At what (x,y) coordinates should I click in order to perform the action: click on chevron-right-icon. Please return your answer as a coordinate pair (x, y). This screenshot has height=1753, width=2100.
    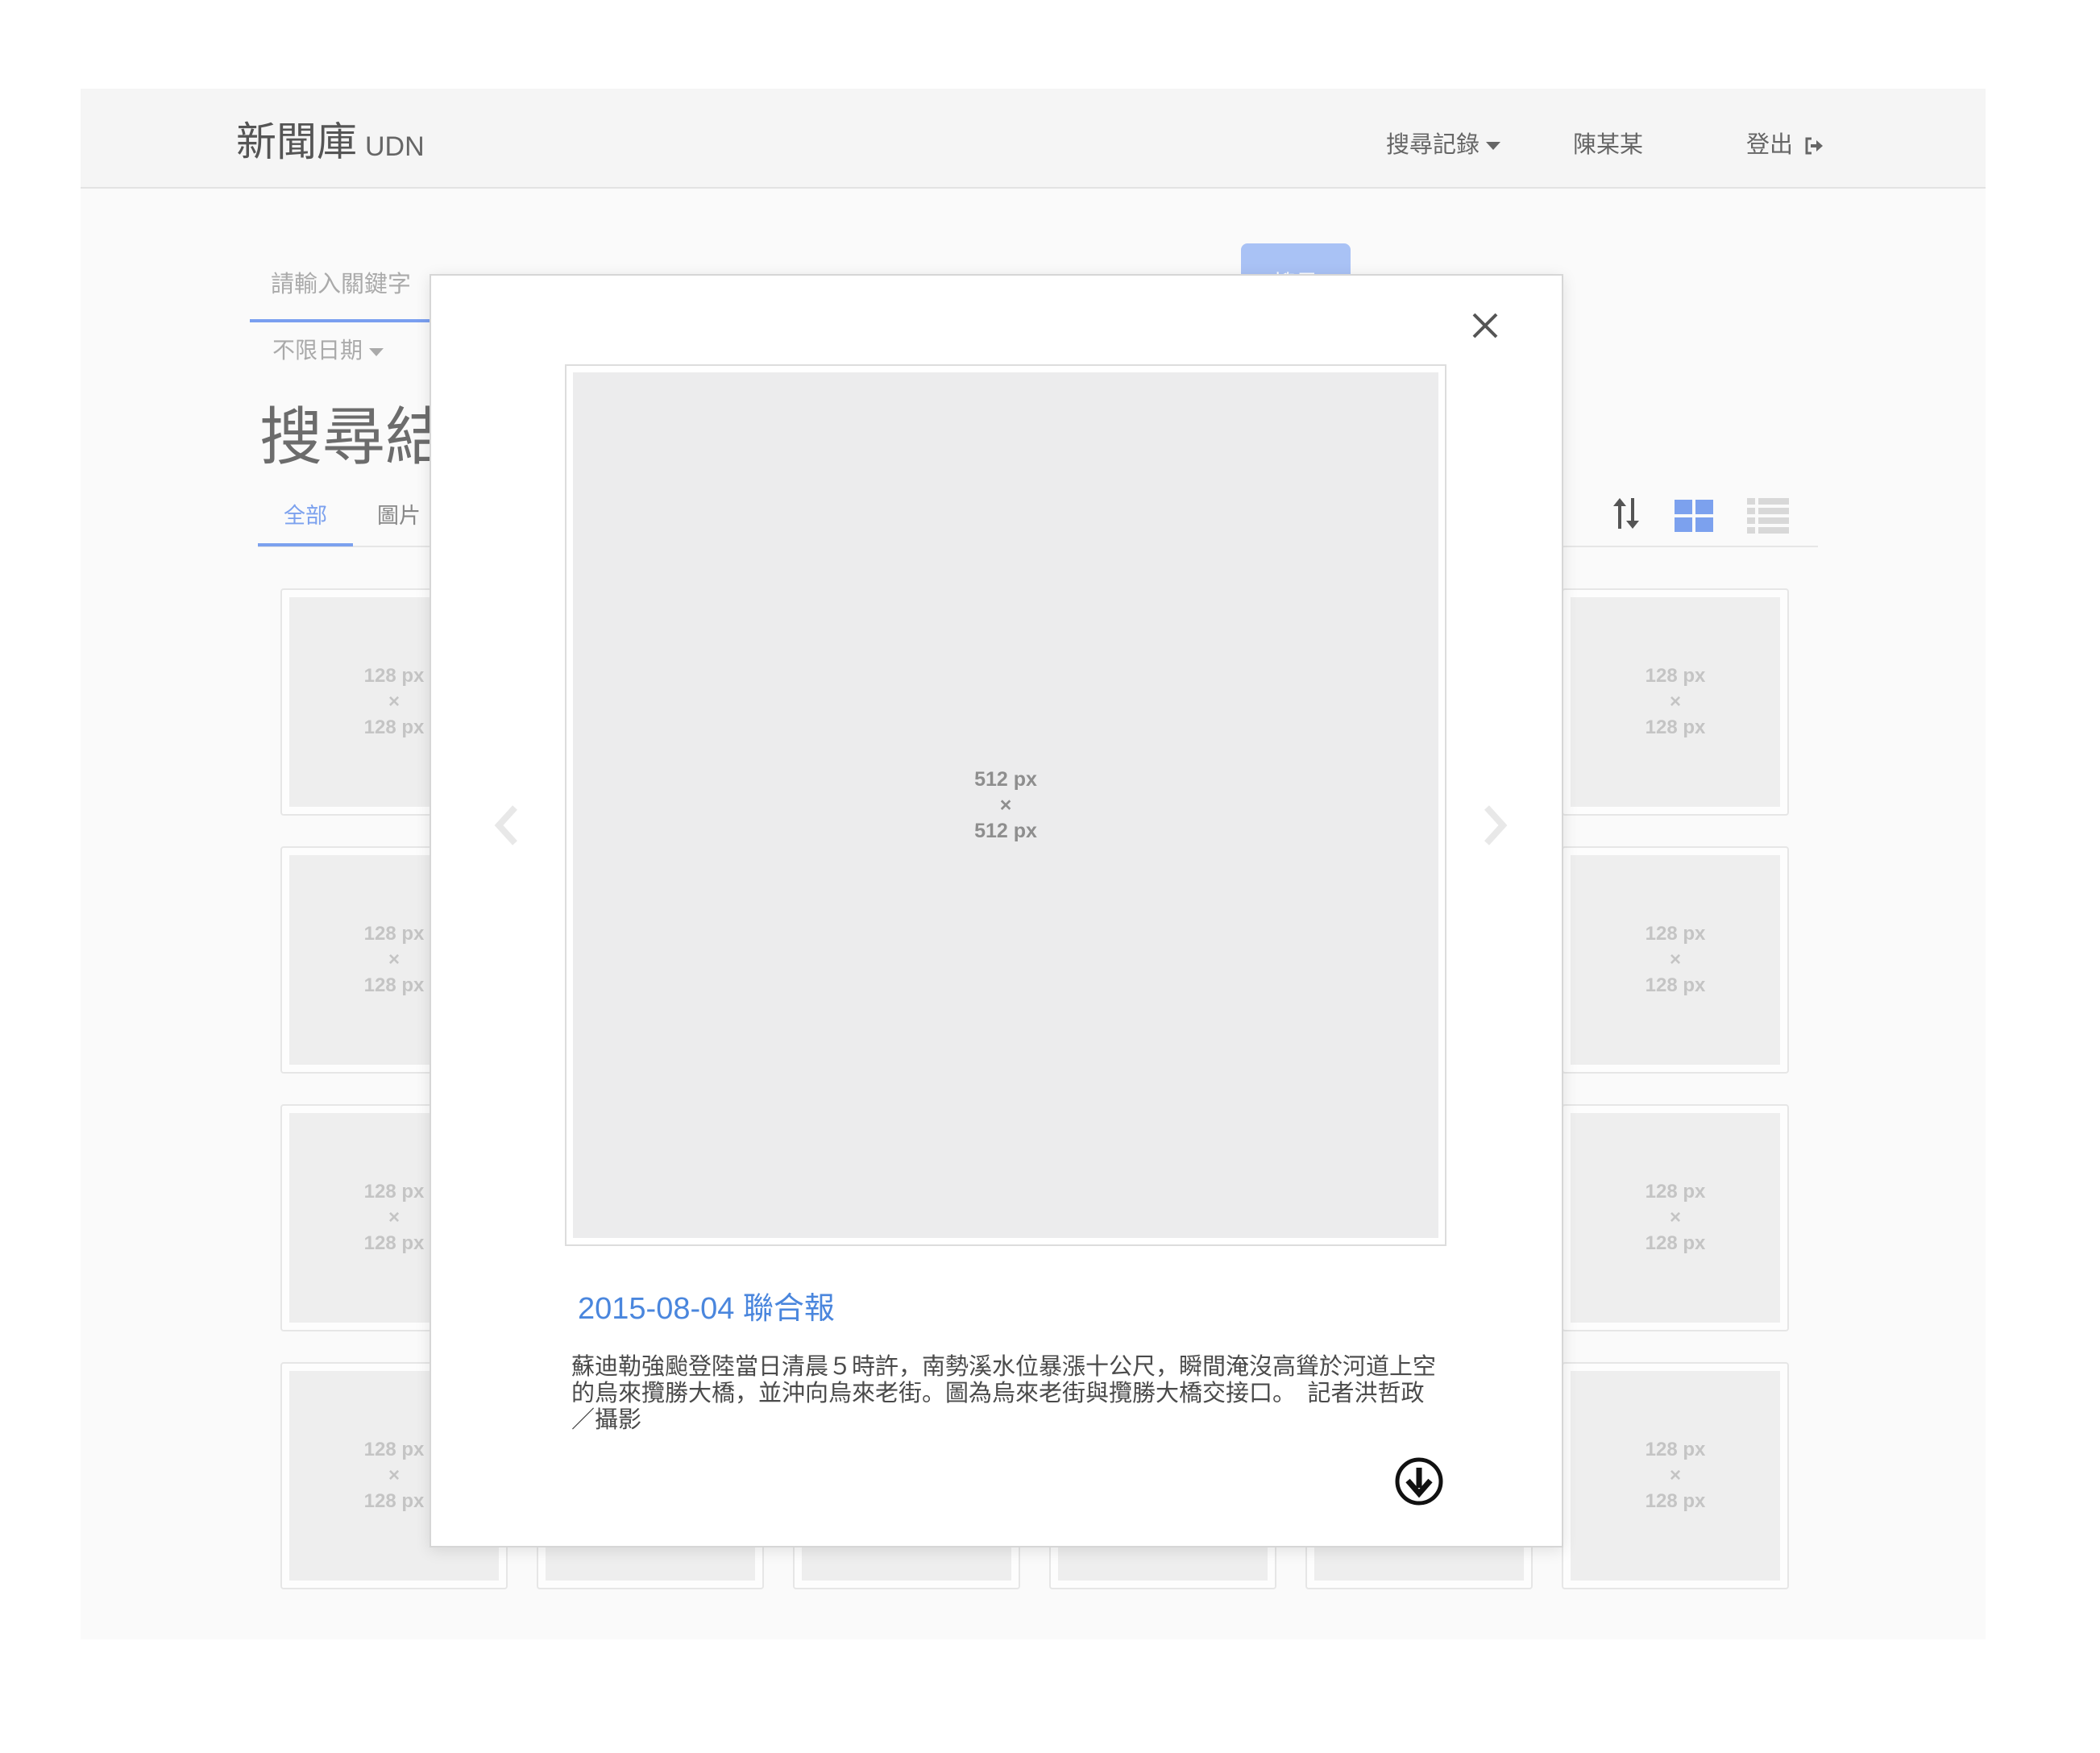
    Looking at the image, I should click on (1495, 825).